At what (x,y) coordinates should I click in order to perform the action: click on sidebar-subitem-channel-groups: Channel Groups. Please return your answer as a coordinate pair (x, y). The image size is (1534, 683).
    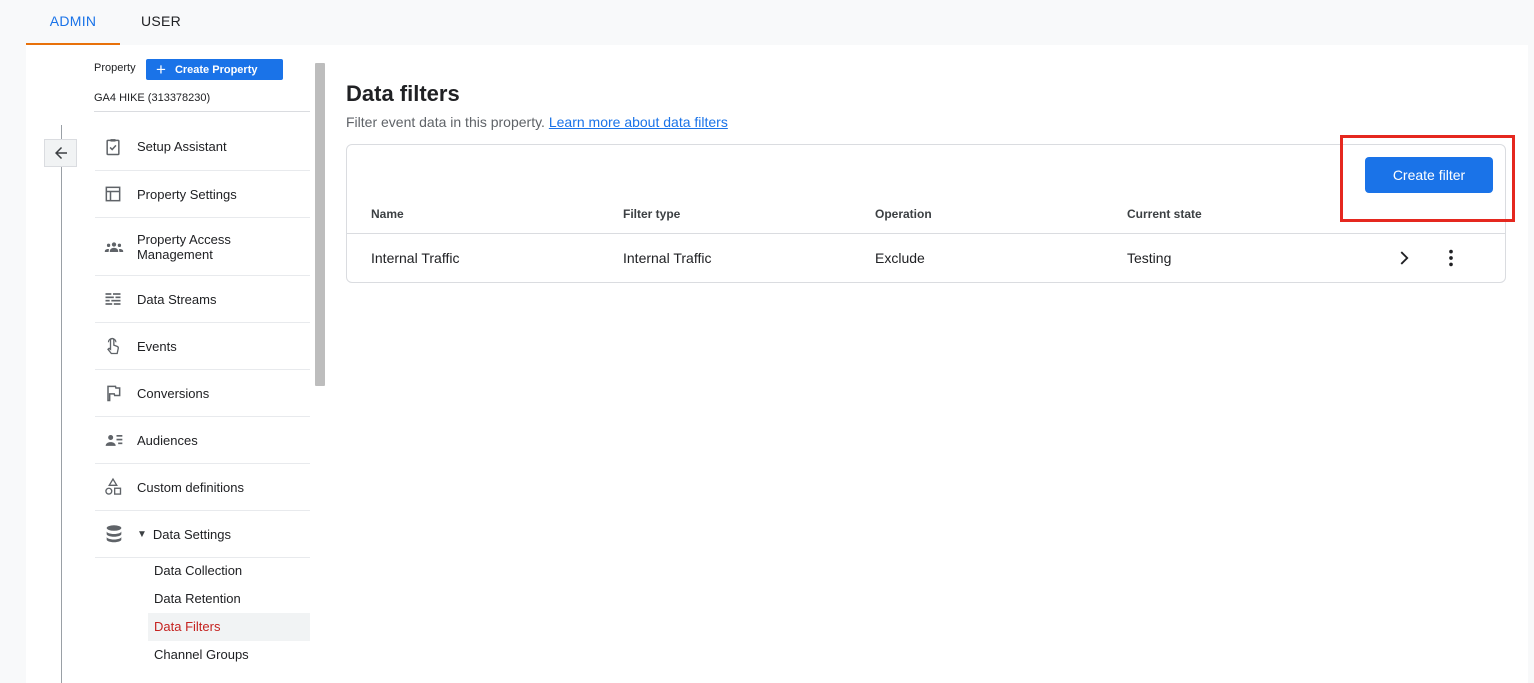
    Looking at the image, I should click on (229, 655).